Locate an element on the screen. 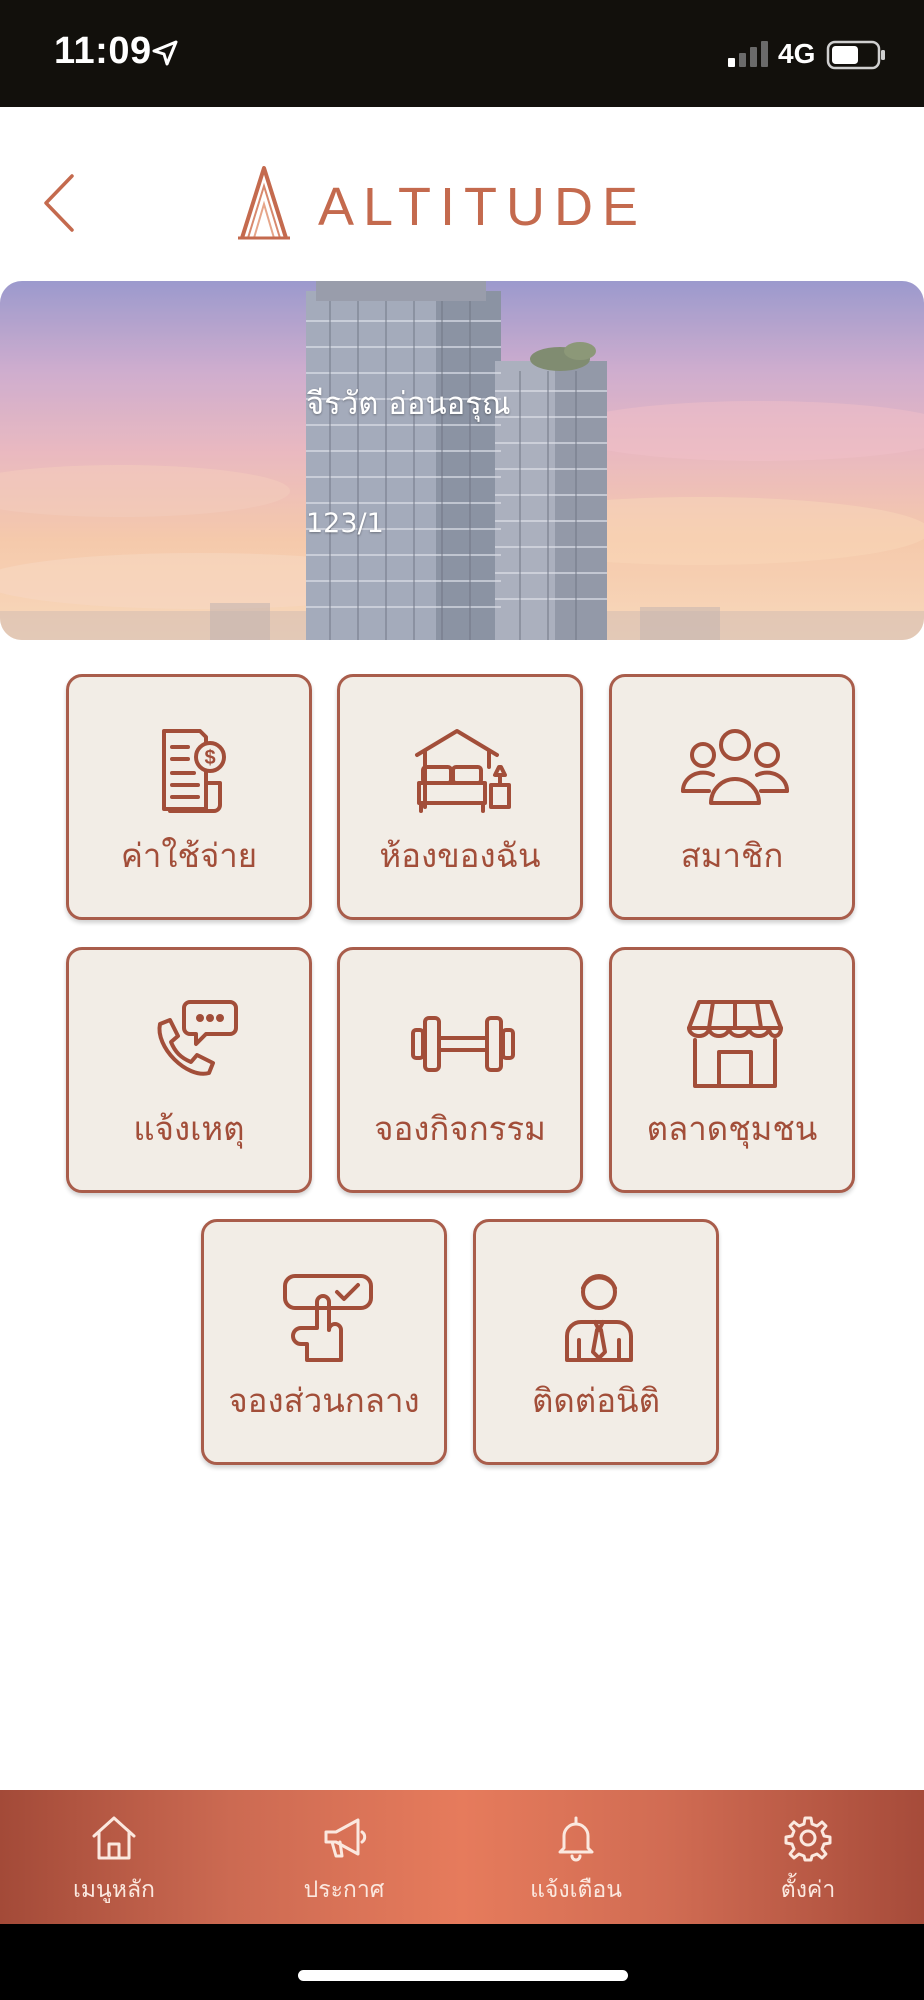 Image resolution: width=924 pixels, height=2000 pixels. nav-item-notifications: แจ้งเตือน is located at coordinates (576, 1857).